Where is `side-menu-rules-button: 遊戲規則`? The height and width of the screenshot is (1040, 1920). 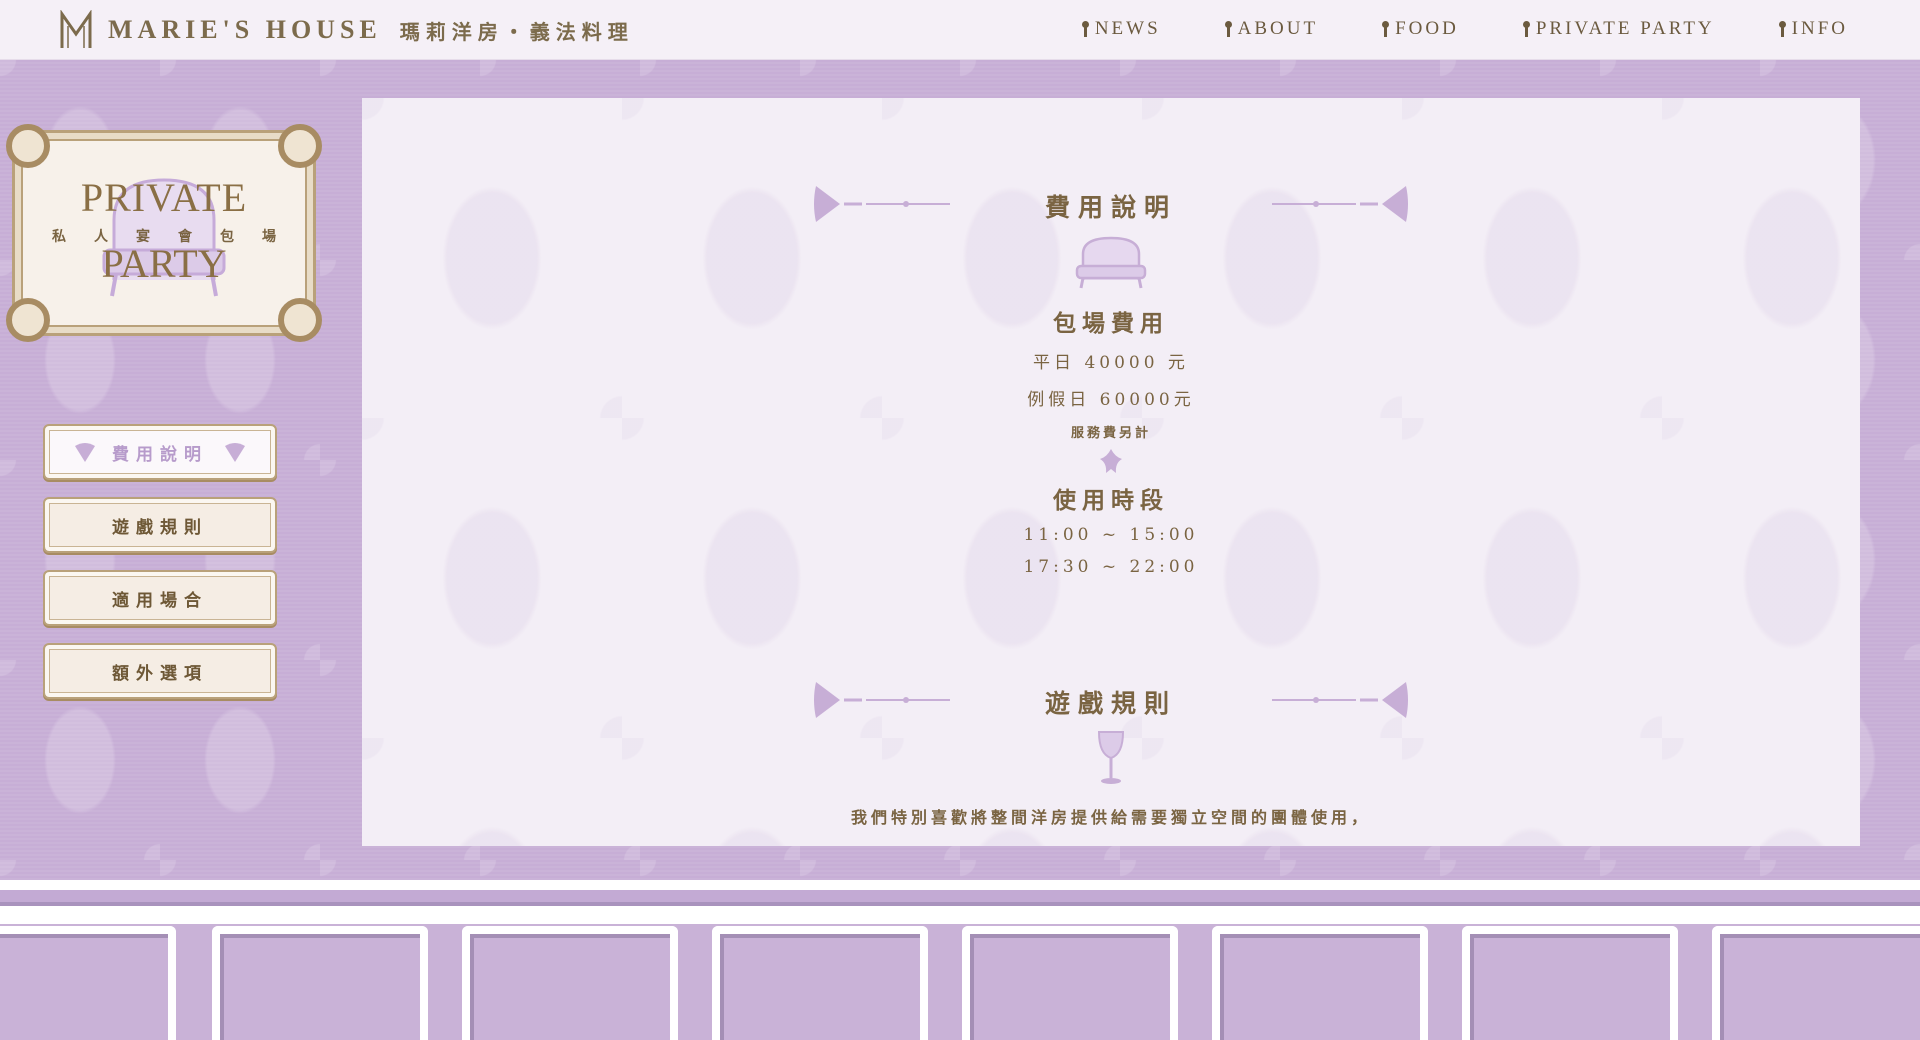
side-menu-rules-button: 遊戲規則 is located at coordinates (160, 525).